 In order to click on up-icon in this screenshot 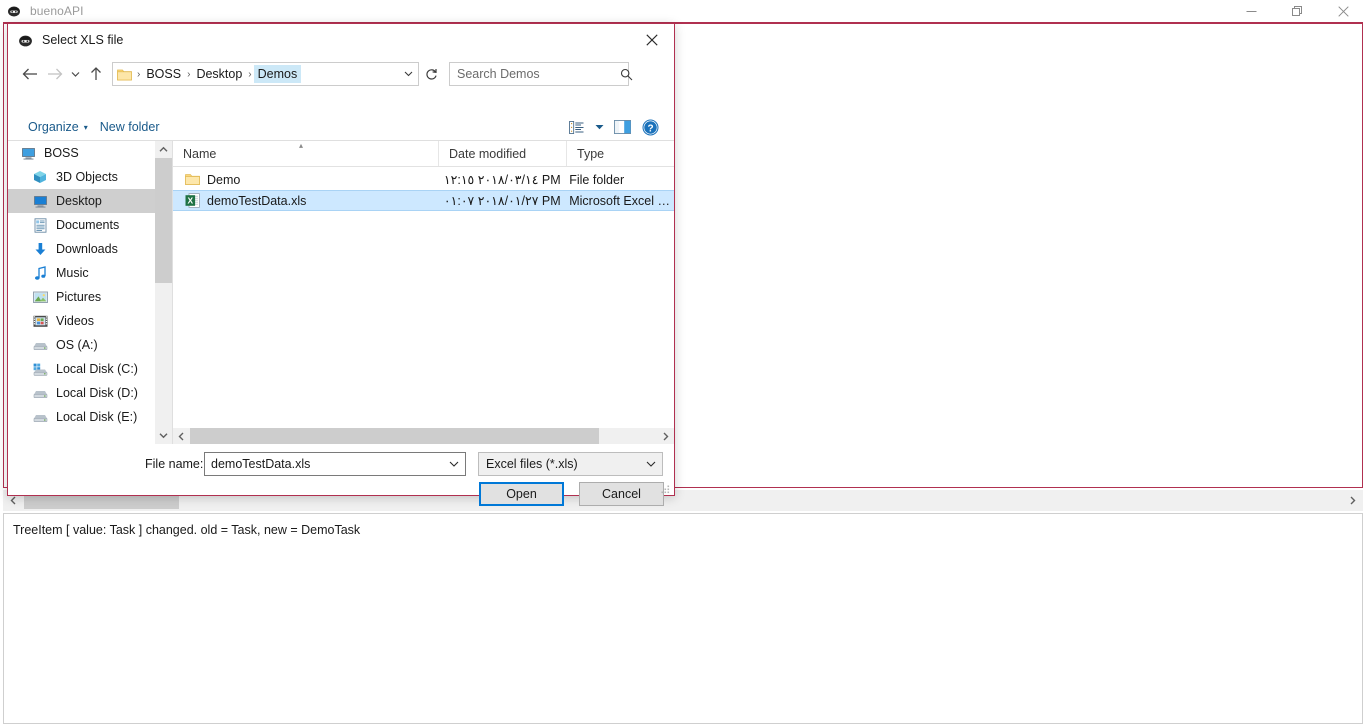, I will do `click(96, 74)`.